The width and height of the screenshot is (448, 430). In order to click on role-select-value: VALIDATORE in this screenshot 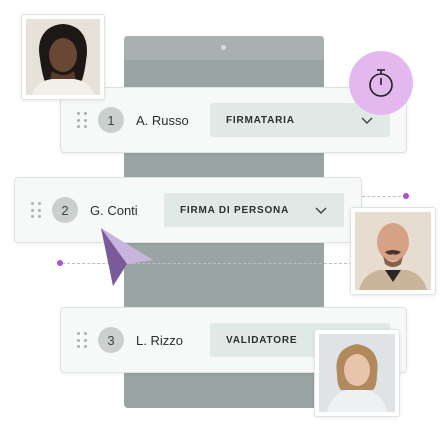, I will do `click(262, 340)`.